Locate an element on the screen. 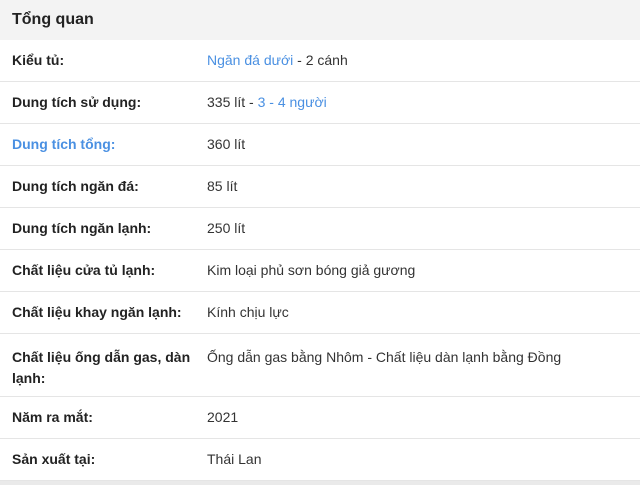  spec-value: 2021 is located at coordinates (223, 417).